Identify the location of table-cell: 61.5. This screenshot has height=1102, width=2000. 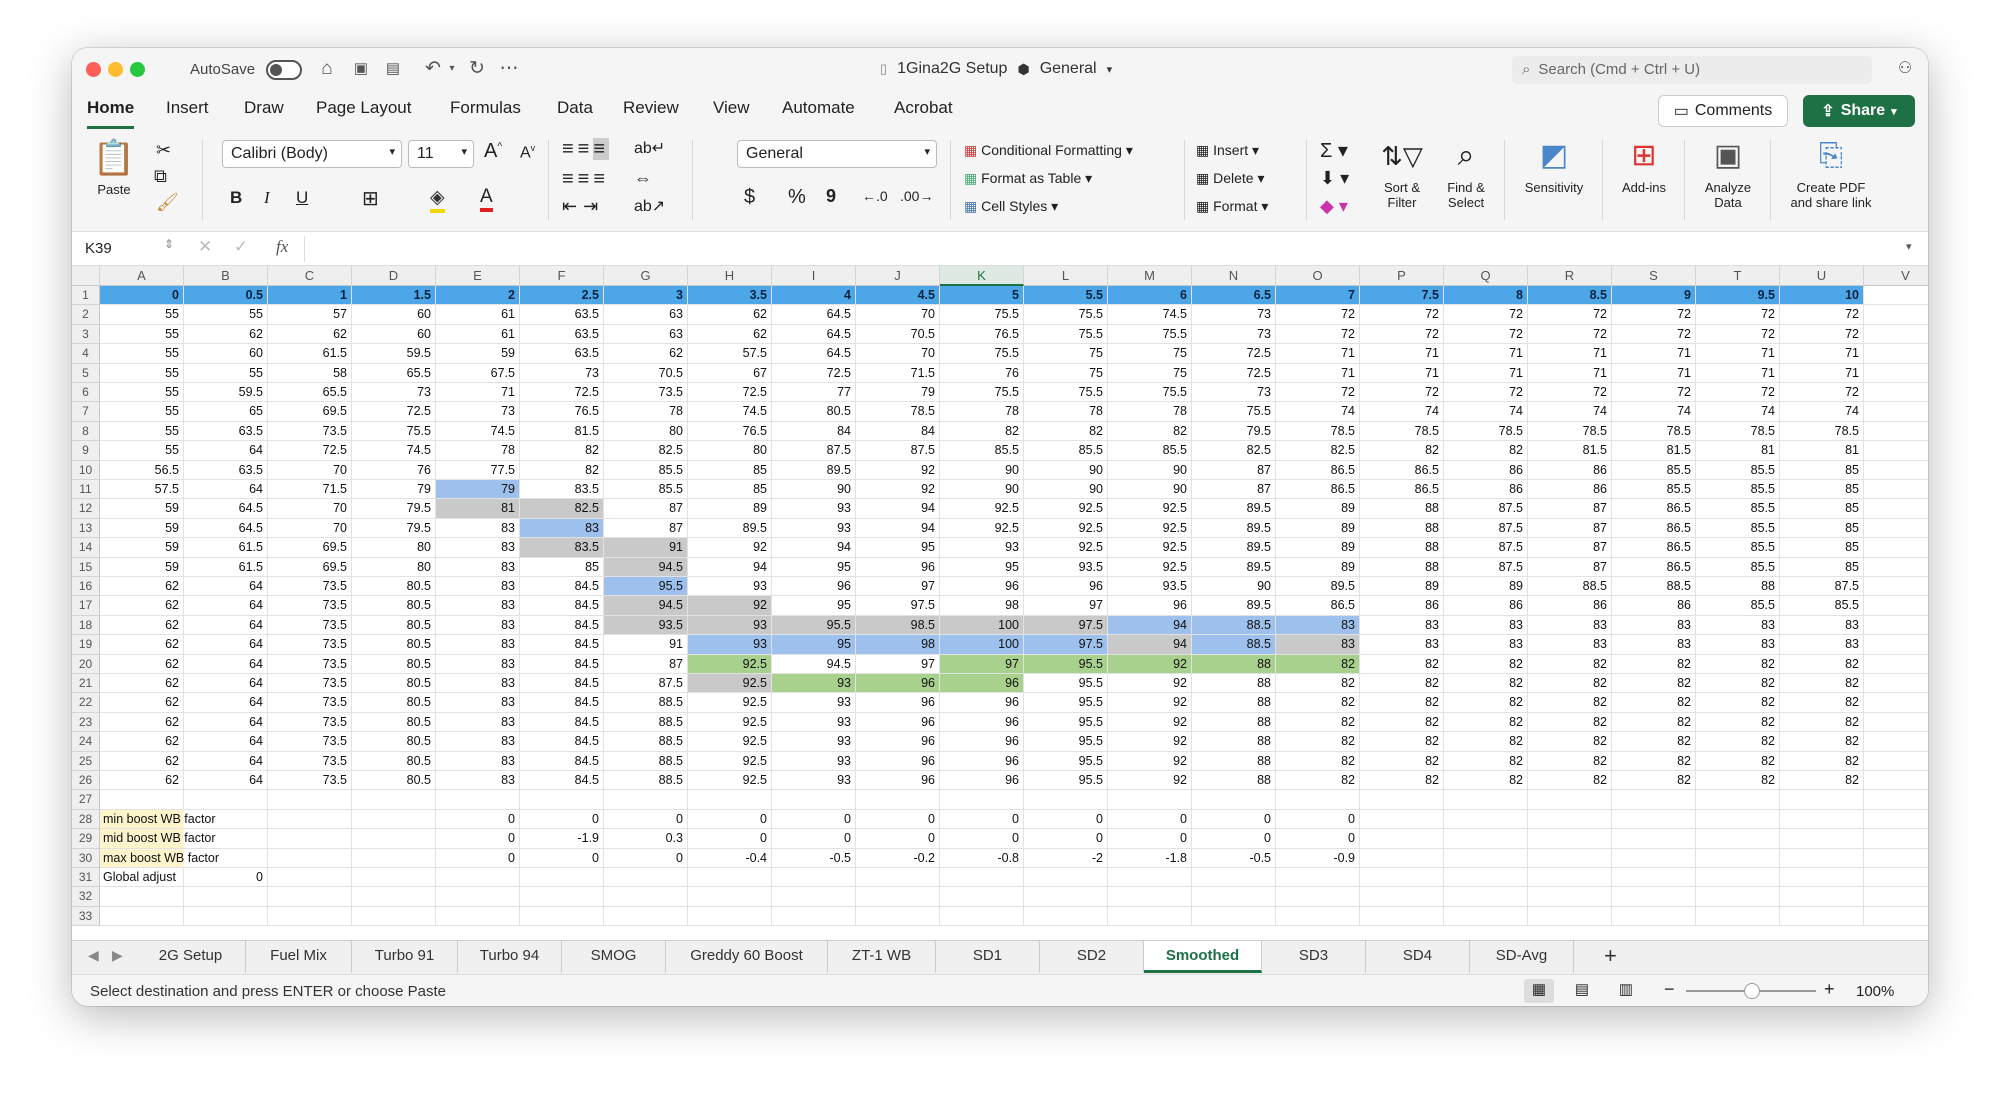
(226, 548).